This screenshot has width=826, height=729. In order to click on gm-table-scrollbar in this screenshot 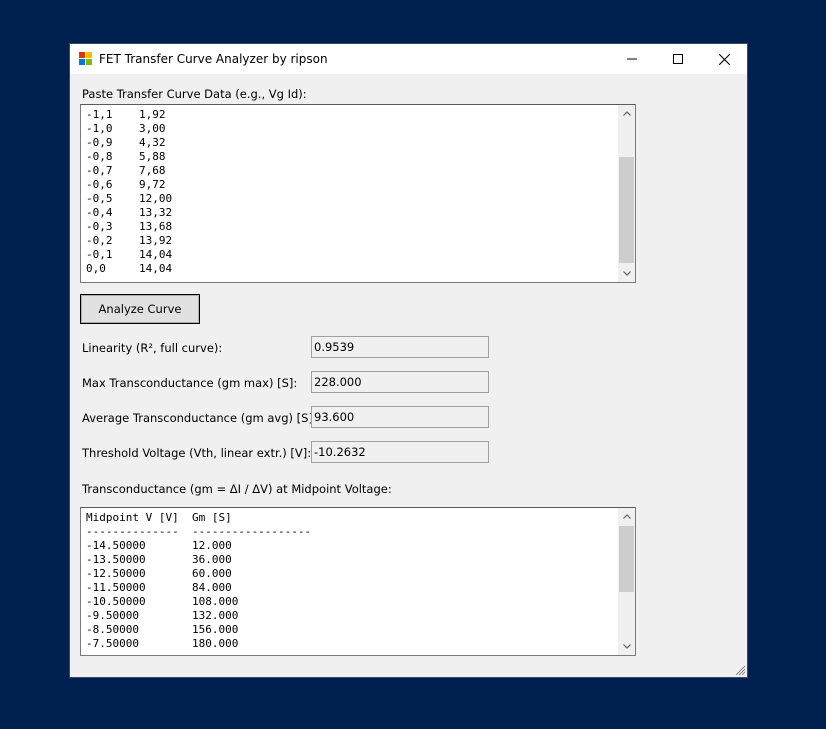, I will do `click(626, 581)`.